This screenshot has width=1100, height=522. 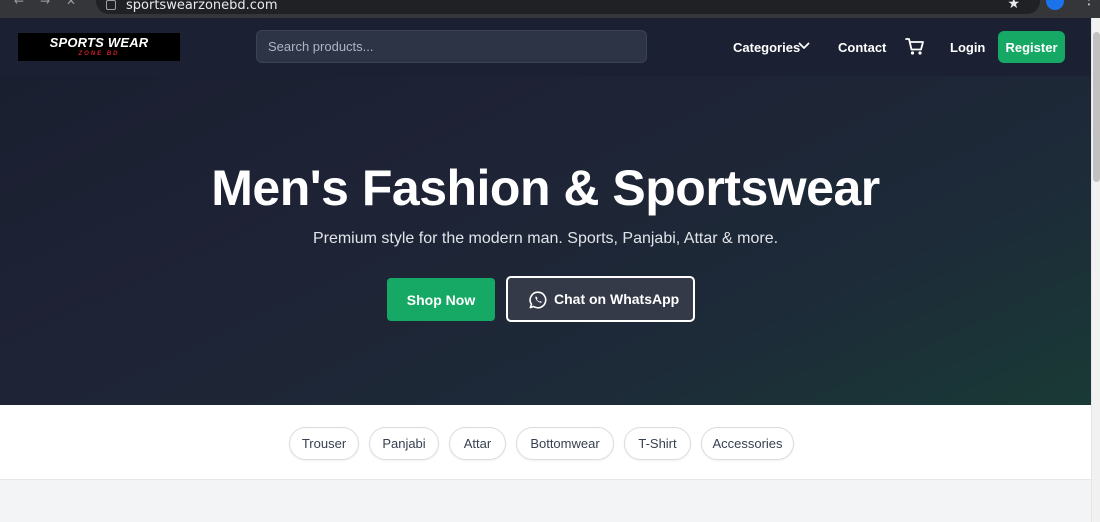 I want to click on close-icon: ✕, so click(x=71, y=4).